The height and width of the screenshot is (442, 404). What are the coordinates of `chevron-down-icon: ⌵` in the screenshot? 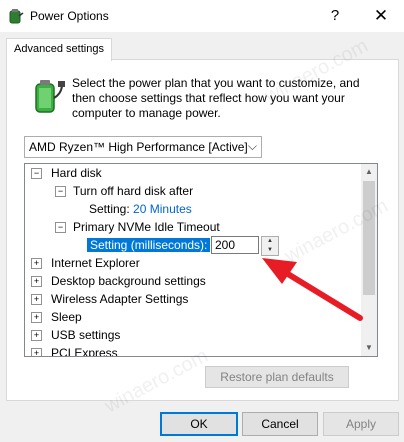 It's located at (252, 146).